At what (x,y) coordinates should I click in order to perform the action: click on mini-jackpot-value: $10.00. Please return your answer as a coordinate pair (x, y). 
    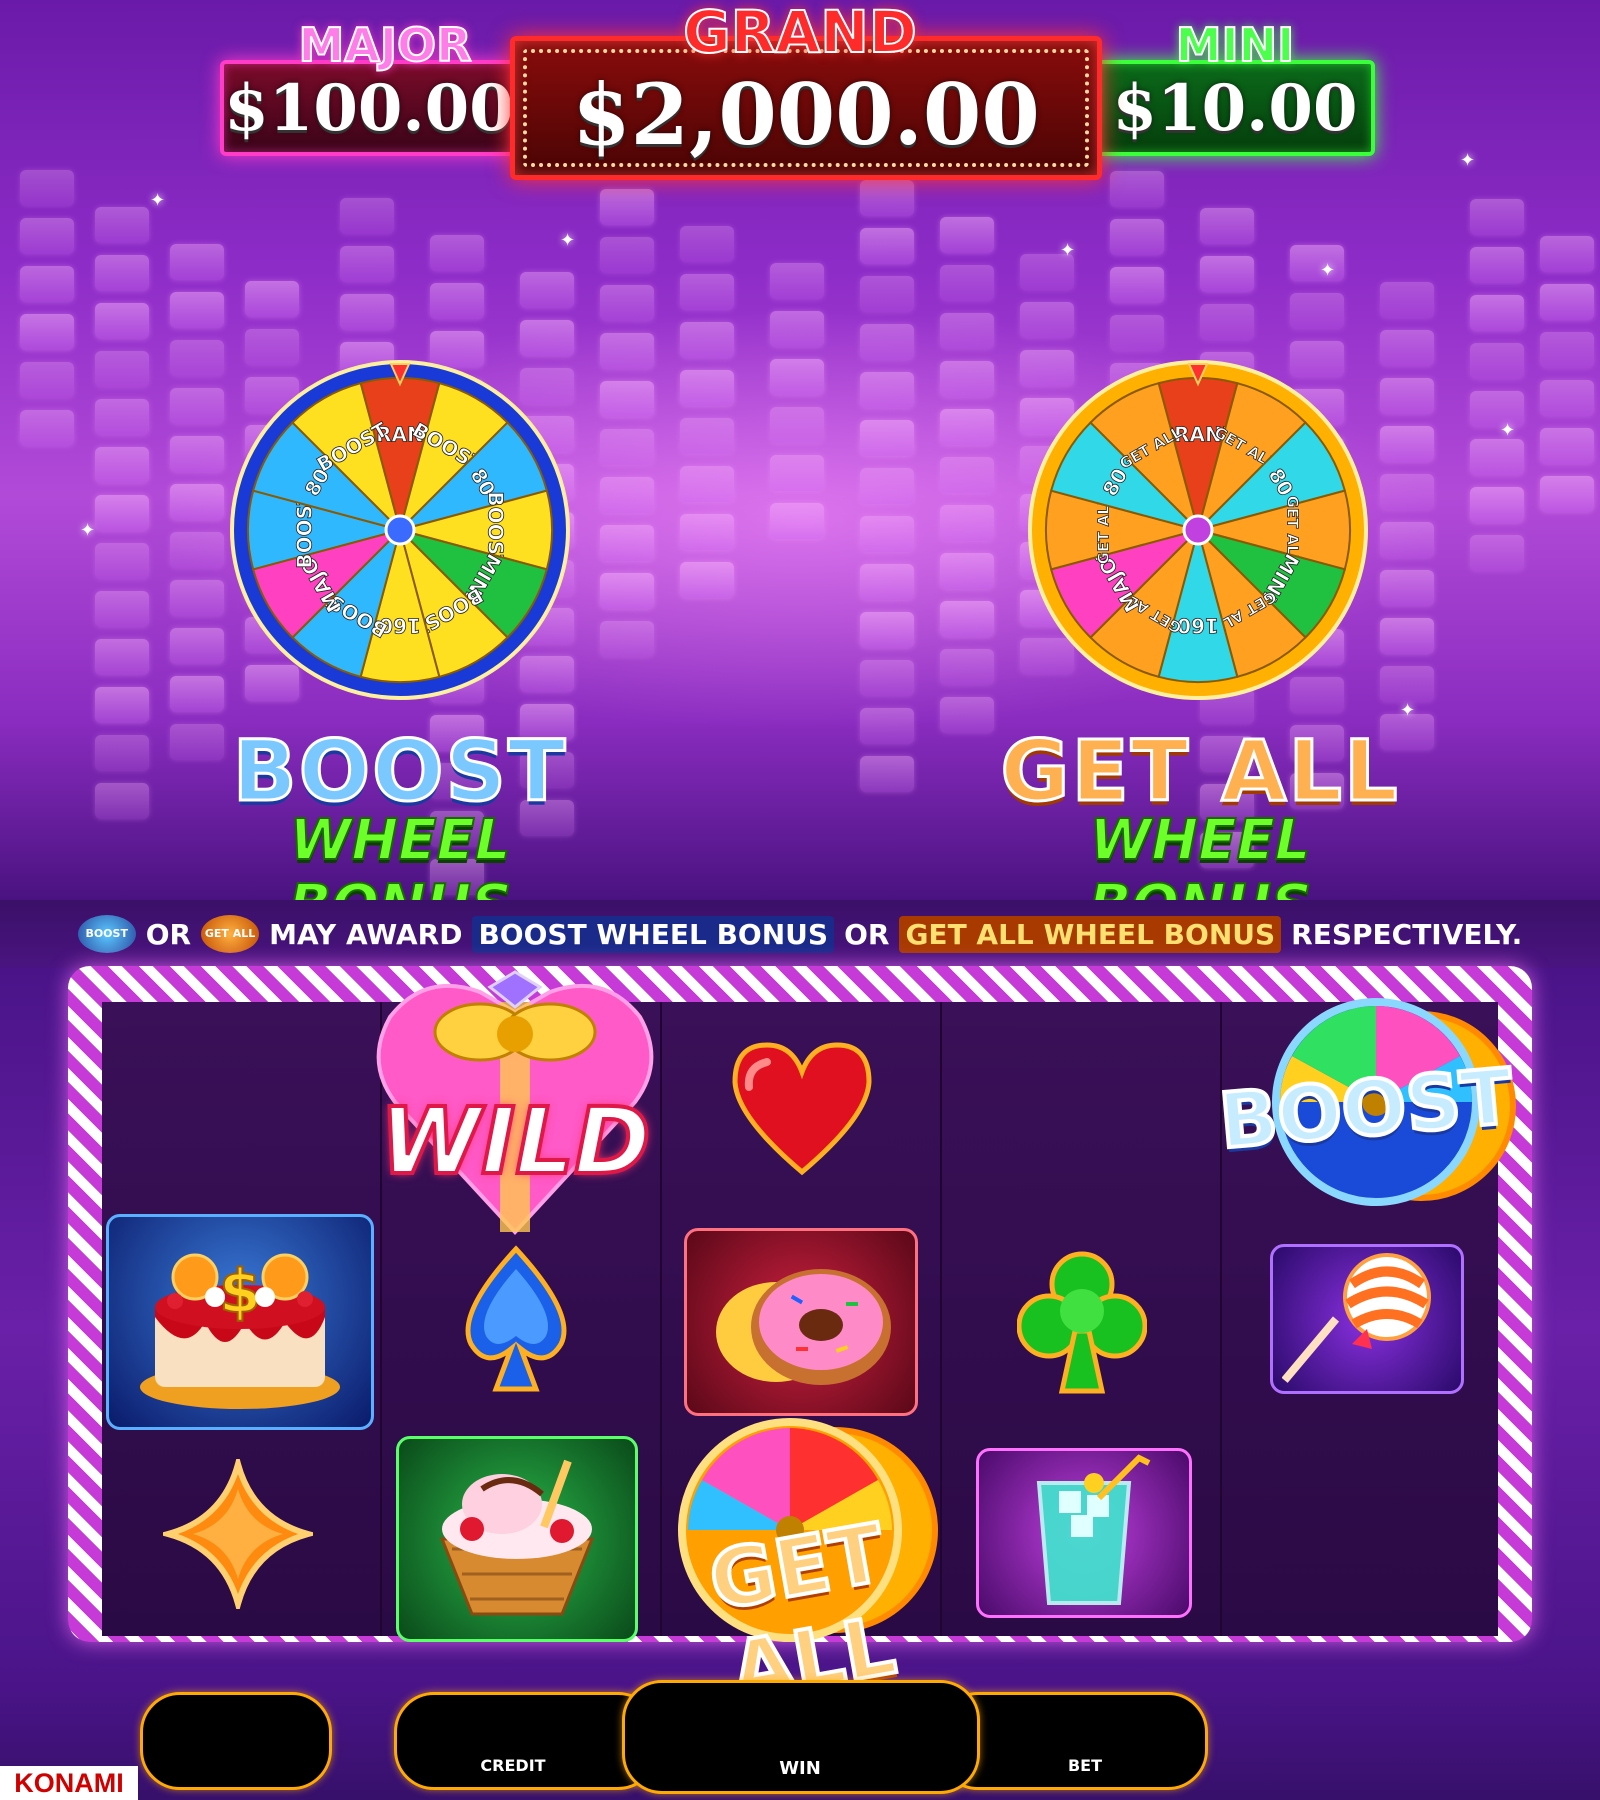
    Looking at the image, I should click on (1235, 108).